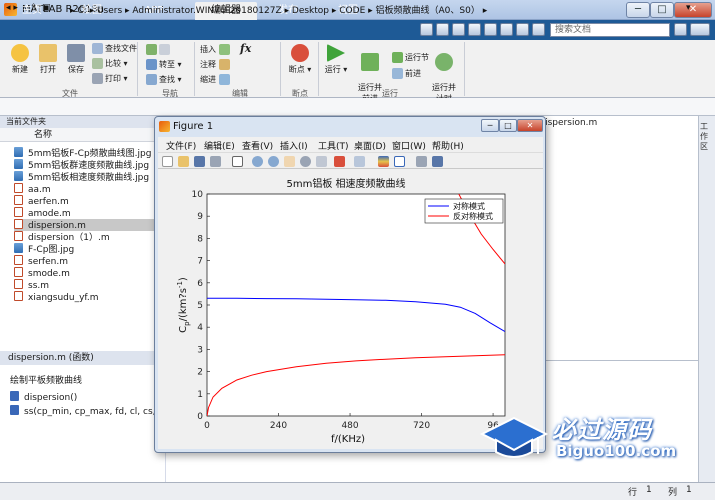 This screenshot has height=500, width=715. Describe the element at coordinates (370, 145) in the screenshot. I see `menu-desktop: 桌面(D)` at that location.